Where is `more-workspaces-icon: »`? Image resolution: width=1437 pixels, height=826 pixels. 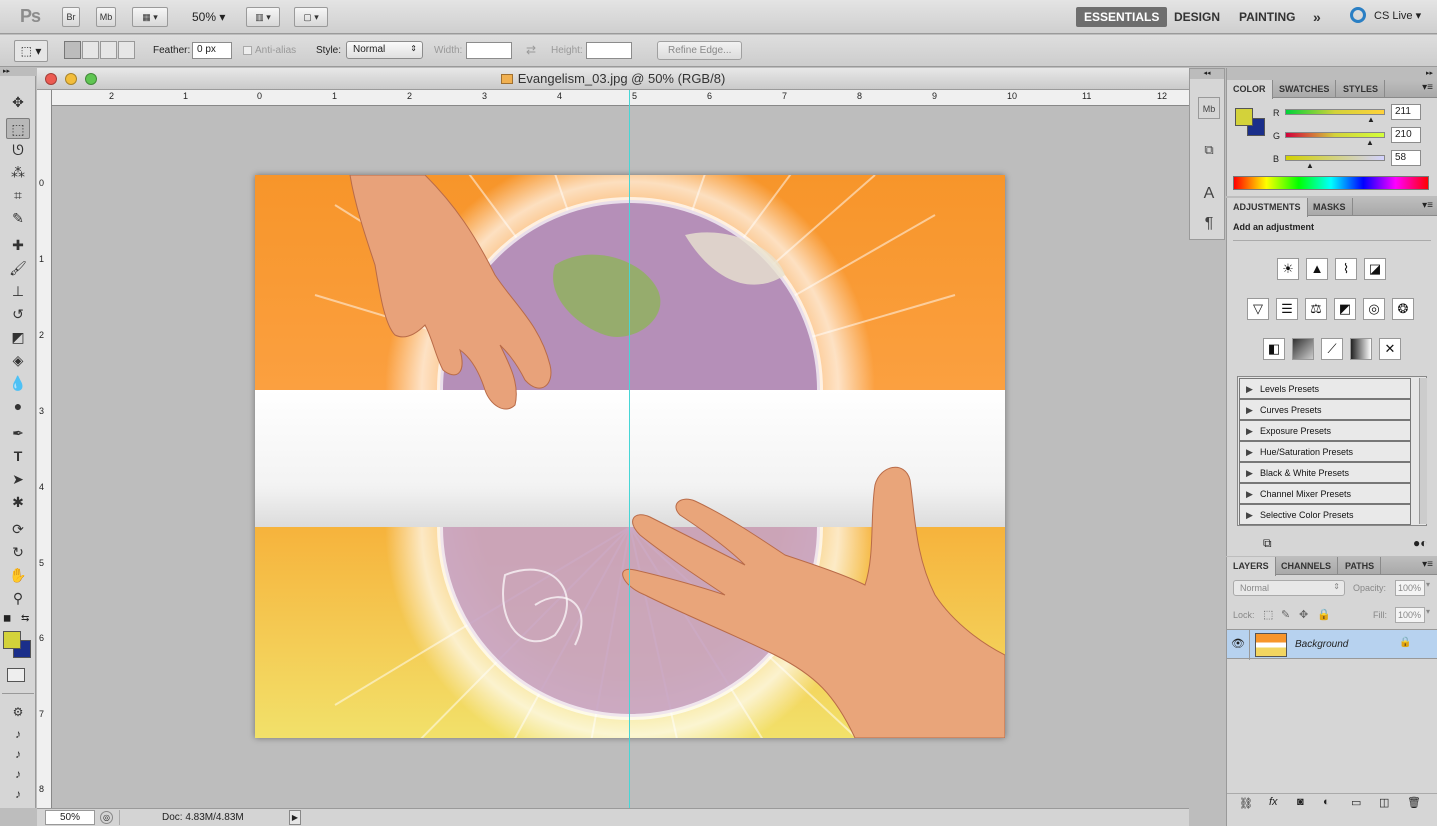
more-workspaces-icon: » is located at coordinates (1317, 17).